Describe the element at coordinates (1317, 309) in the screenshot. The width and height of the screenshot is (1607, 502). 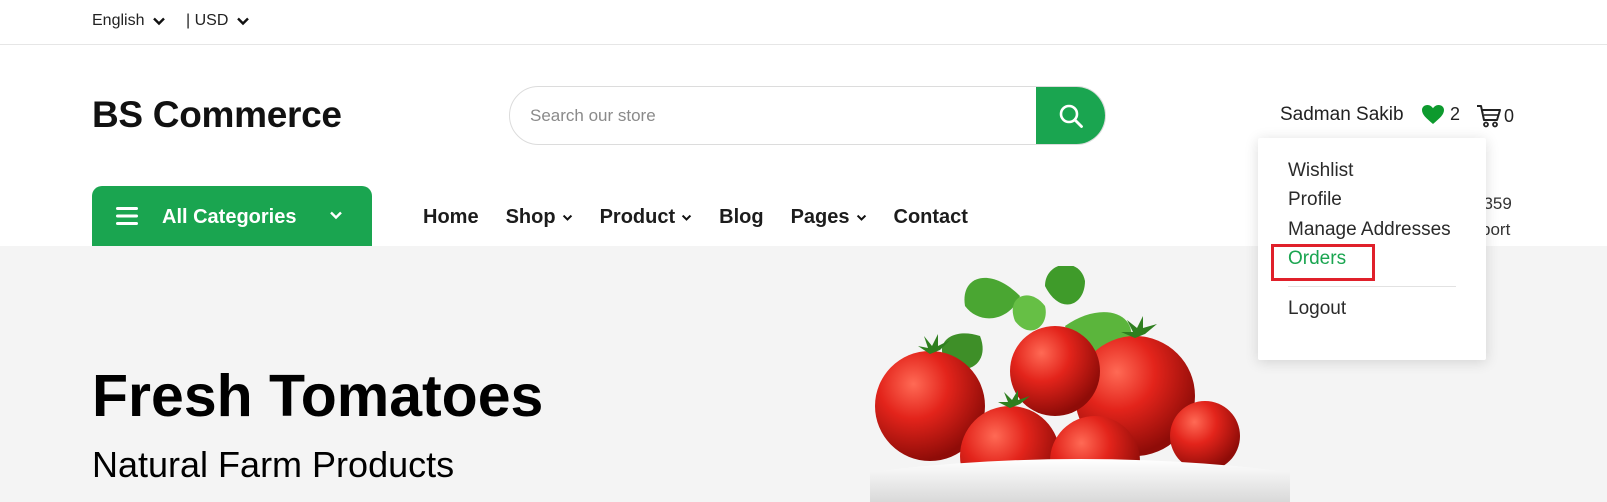
I see `menu-item-logout: Logout` at that location.